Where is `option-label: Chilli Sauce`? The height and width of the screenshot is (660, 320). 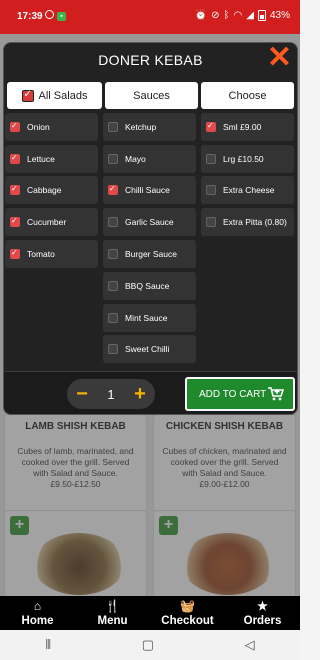 option-label: Chilli Sauce is located at coordinates (147, 190).